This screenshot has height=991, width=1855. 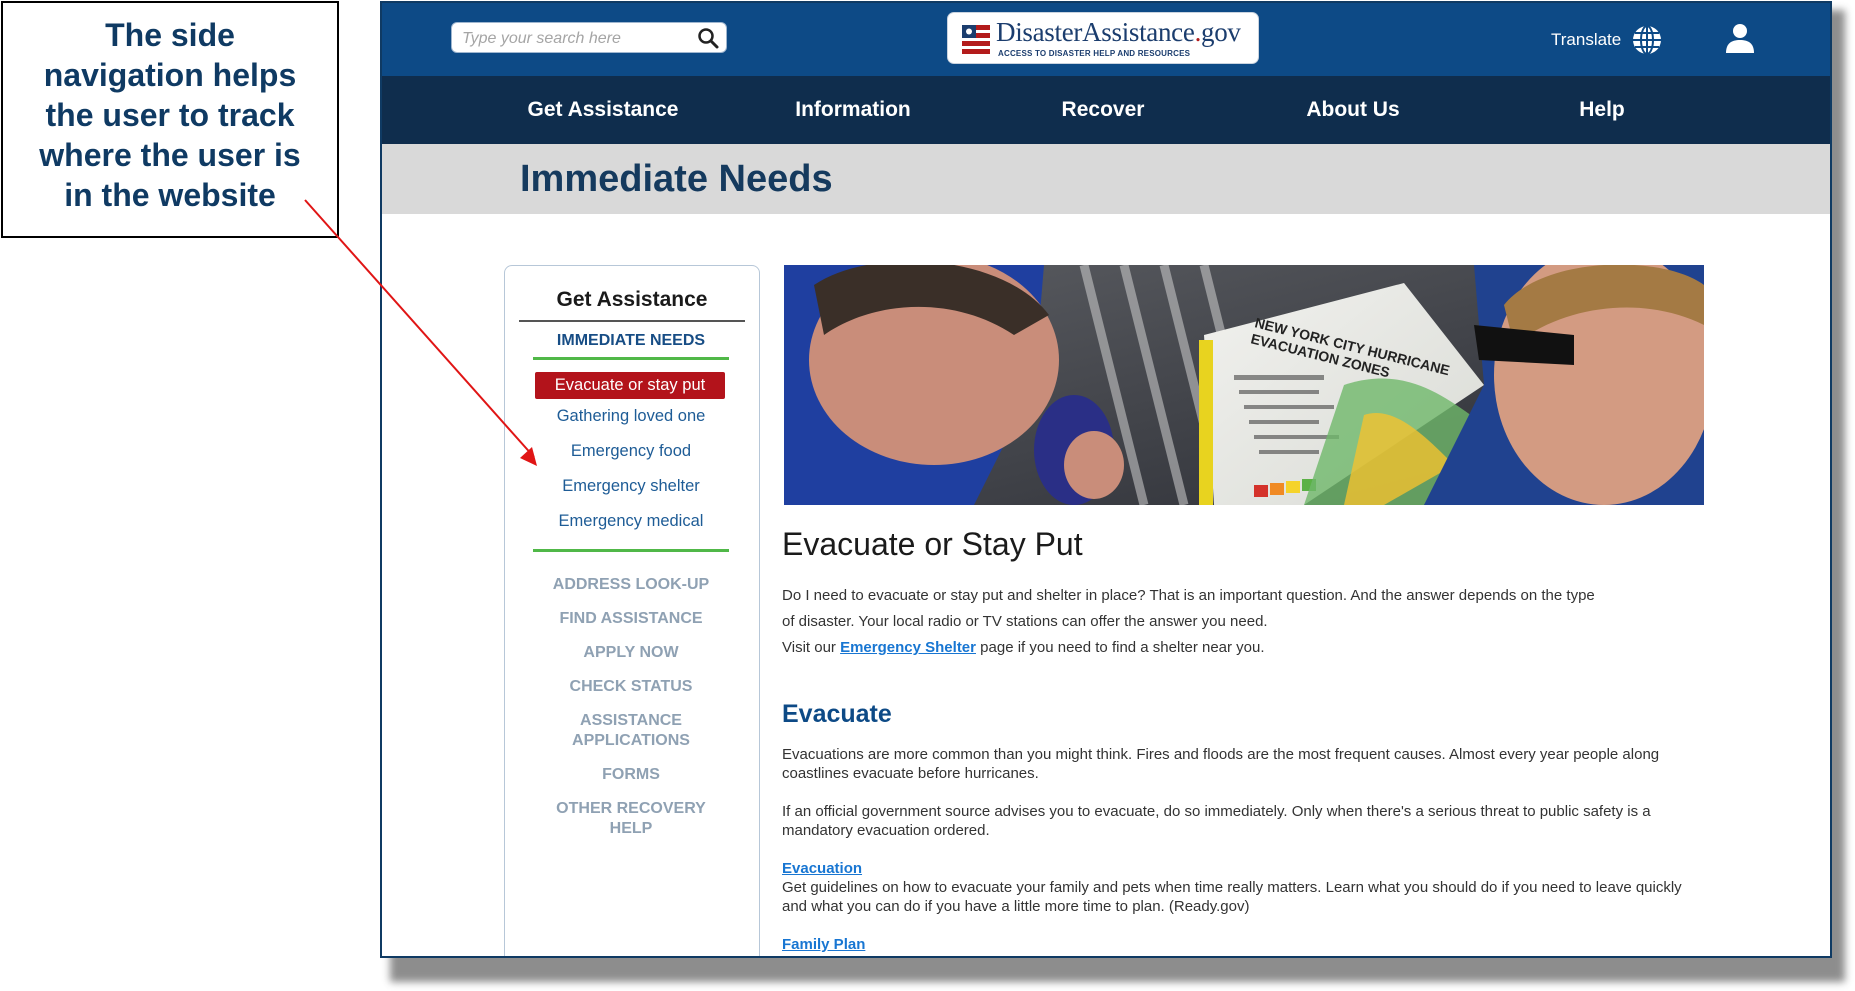 I want to click on content-title: Evacuate or Stay Put, so click(x=932, y=544).